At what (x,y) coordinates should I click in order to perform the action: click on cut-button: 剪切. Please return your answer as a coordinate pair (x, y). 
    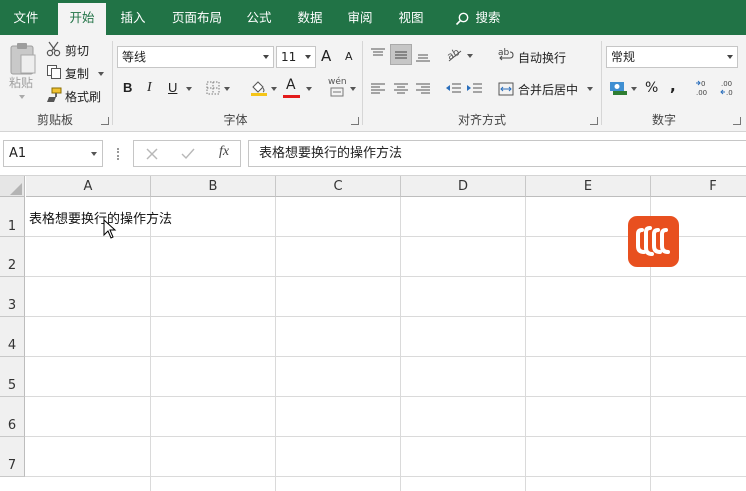
    Looking at the image, I should click on (77, 50).